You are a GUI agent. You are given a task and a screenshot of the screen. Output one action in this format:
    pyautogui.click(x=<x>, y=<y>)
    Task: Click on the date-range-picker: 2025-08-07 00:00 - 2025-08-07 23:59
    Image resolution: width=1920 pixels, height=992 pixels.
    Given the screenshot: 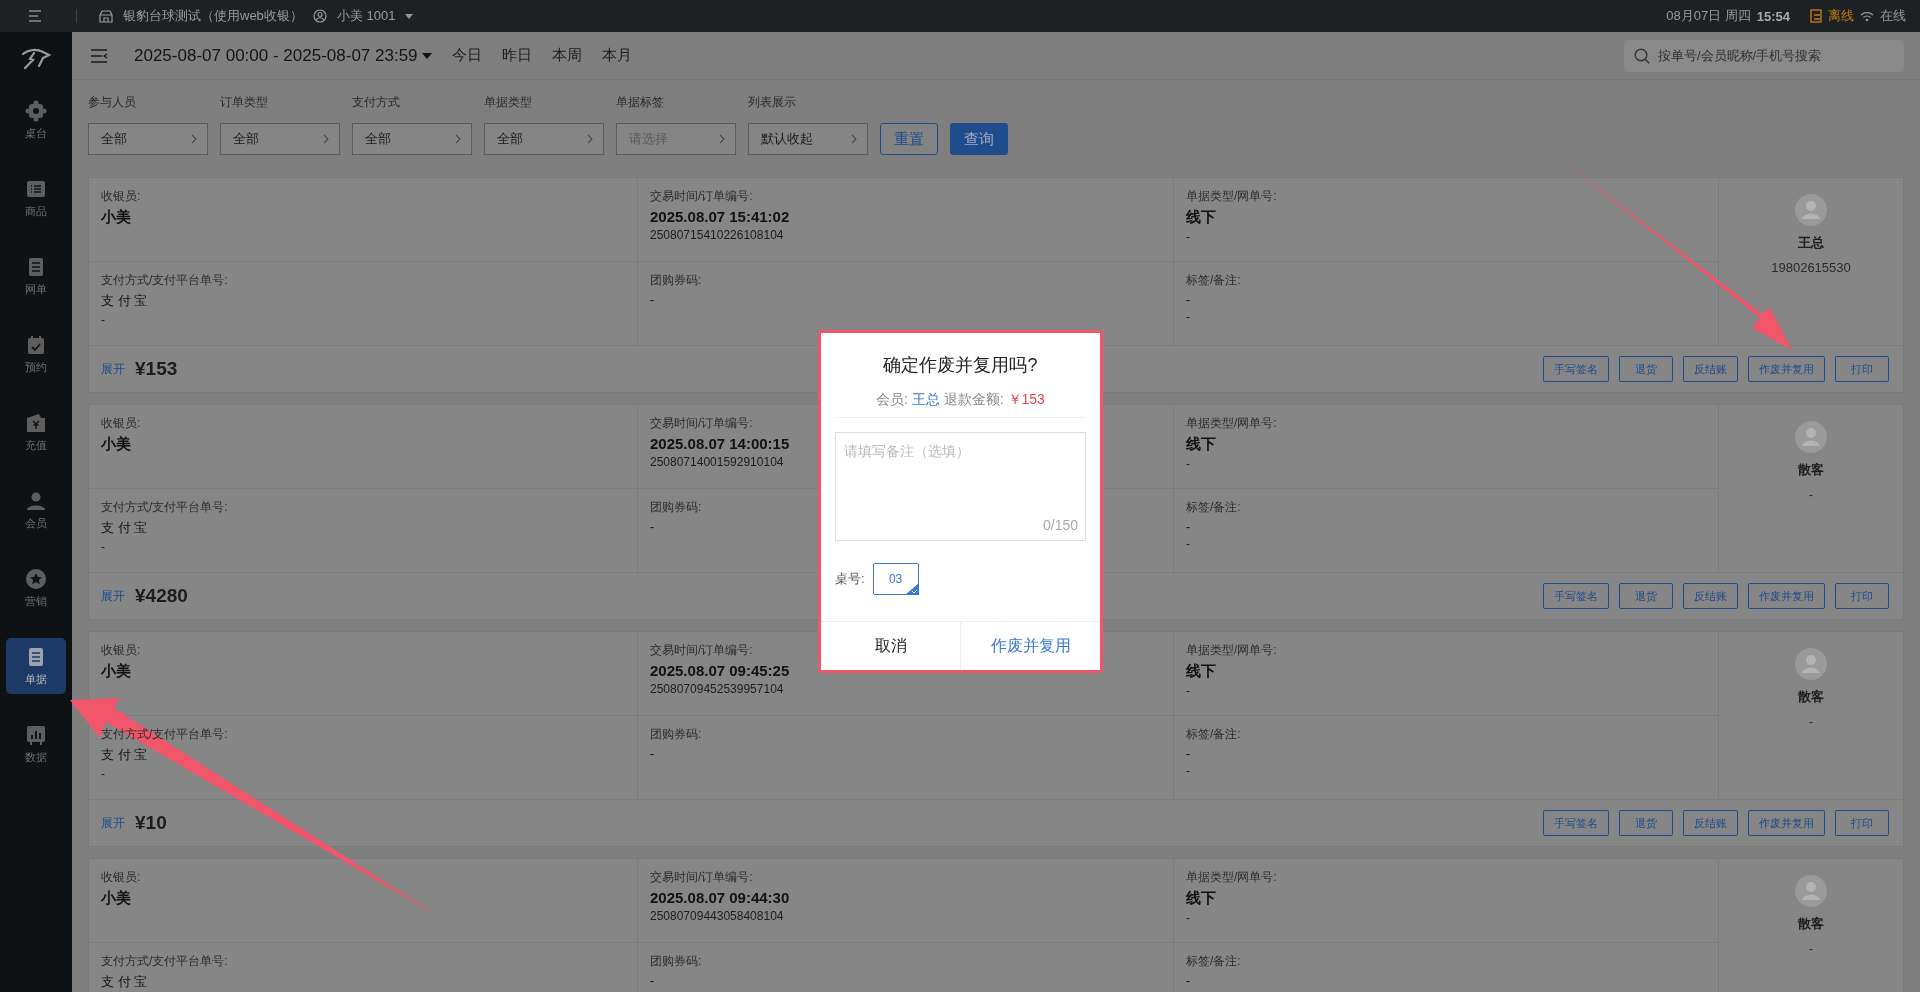 What is the action you would take?
    pyautogui.click(x=283, y=55)
    